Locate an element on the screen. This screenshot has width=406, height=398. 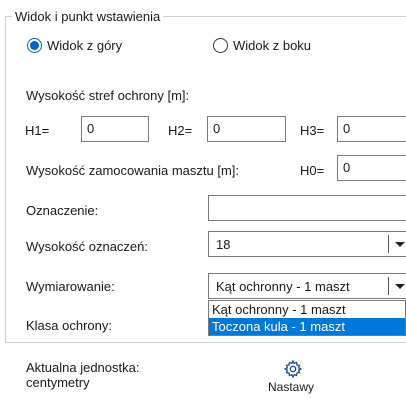
radio-side-view-label: Widok z boku is located at coordinates (272, 45).